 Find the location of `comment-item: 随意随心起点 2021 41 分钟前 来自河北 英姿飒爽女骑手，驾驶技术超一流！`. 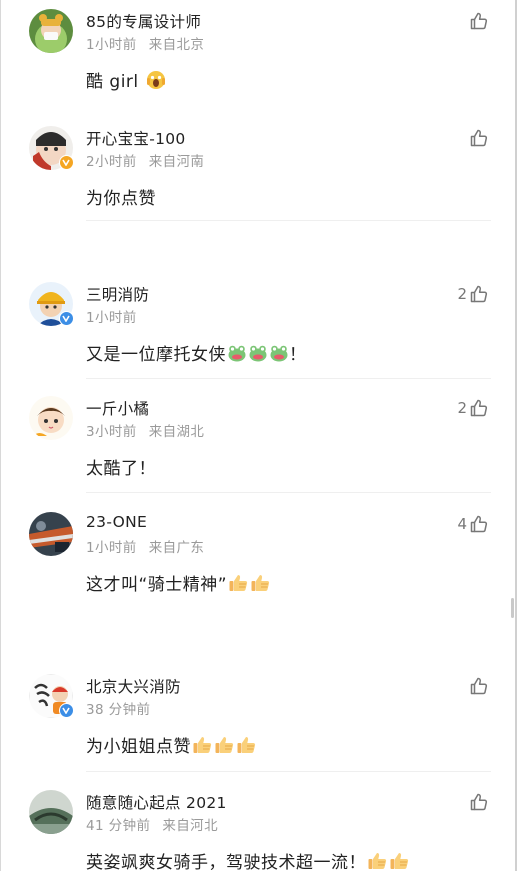

comment-item: 随意随心起点 2021 41 分钟前 来自河北 英姿飒爽女骑手，驾驶技术超一流！ is located at coordinates (258, 831).